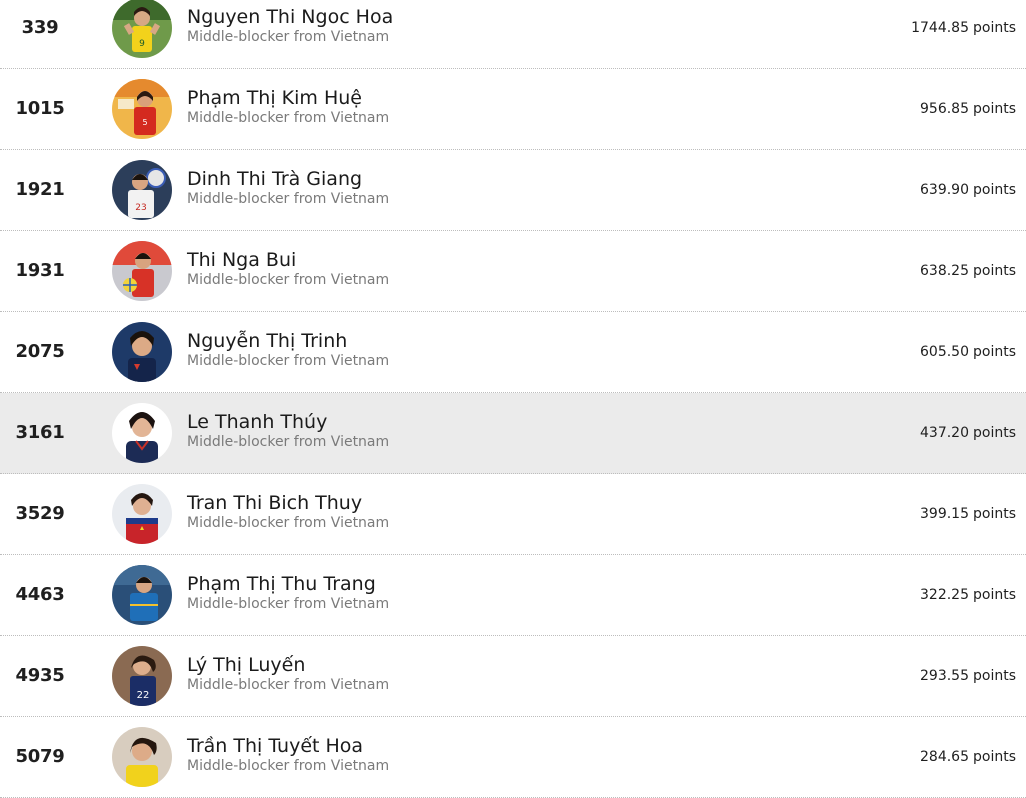 This screenshot has width=1026, height=798. I want to click on points-value: 1744.85, so click(940, 28).